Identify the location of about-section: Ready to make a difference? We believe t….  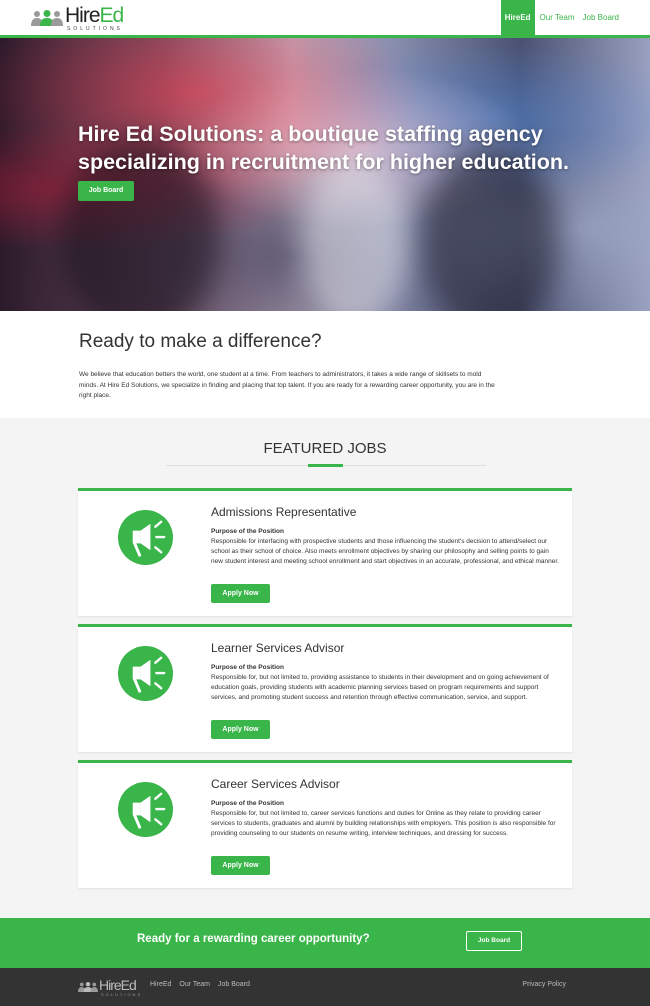
(325, 364).